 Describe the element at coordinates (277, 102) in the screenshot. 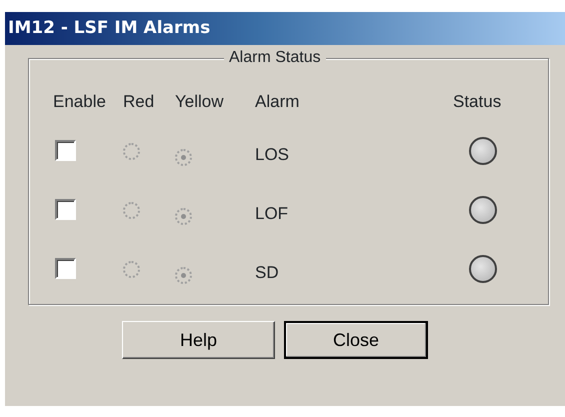

I see `column-header: Alarm` at that location.